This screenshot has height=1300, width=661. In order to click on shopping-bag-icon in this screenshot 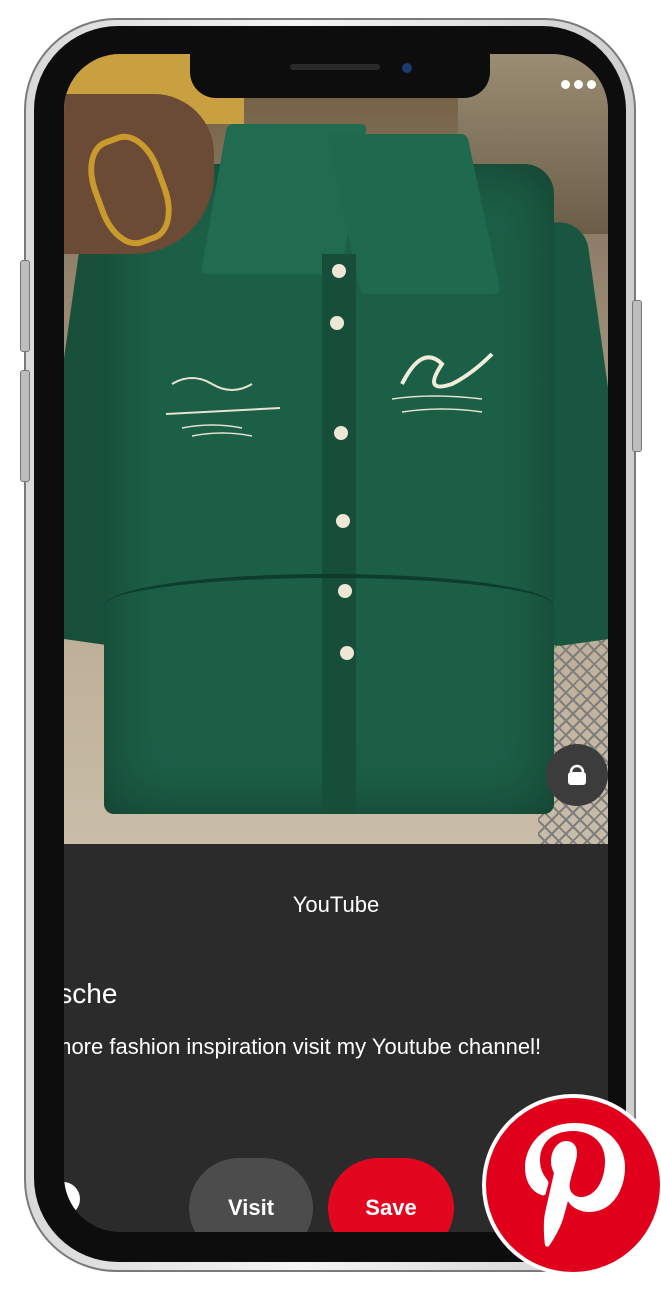, I will do `click(577, 775)`.